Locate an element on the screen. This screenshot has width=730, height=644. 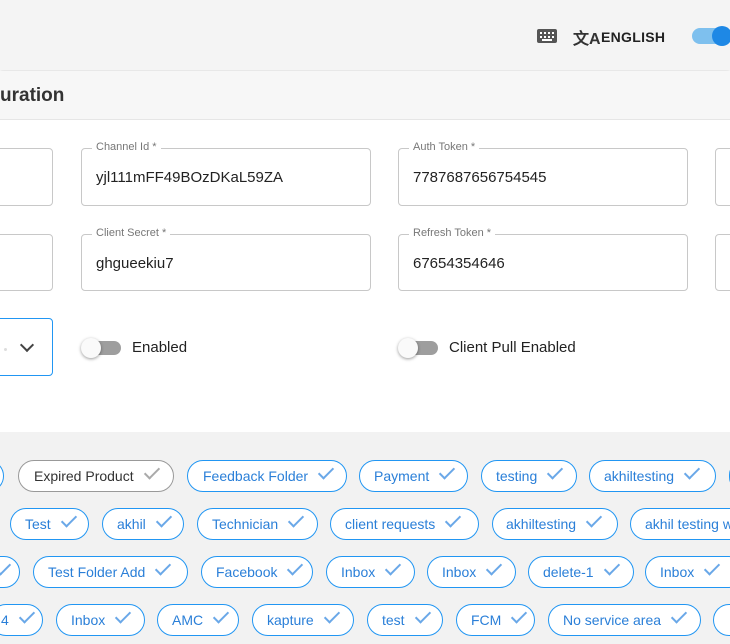
channel-id-value: yjl111mFF49BOzDKaL59ZA is located at coordinates (190, 177).